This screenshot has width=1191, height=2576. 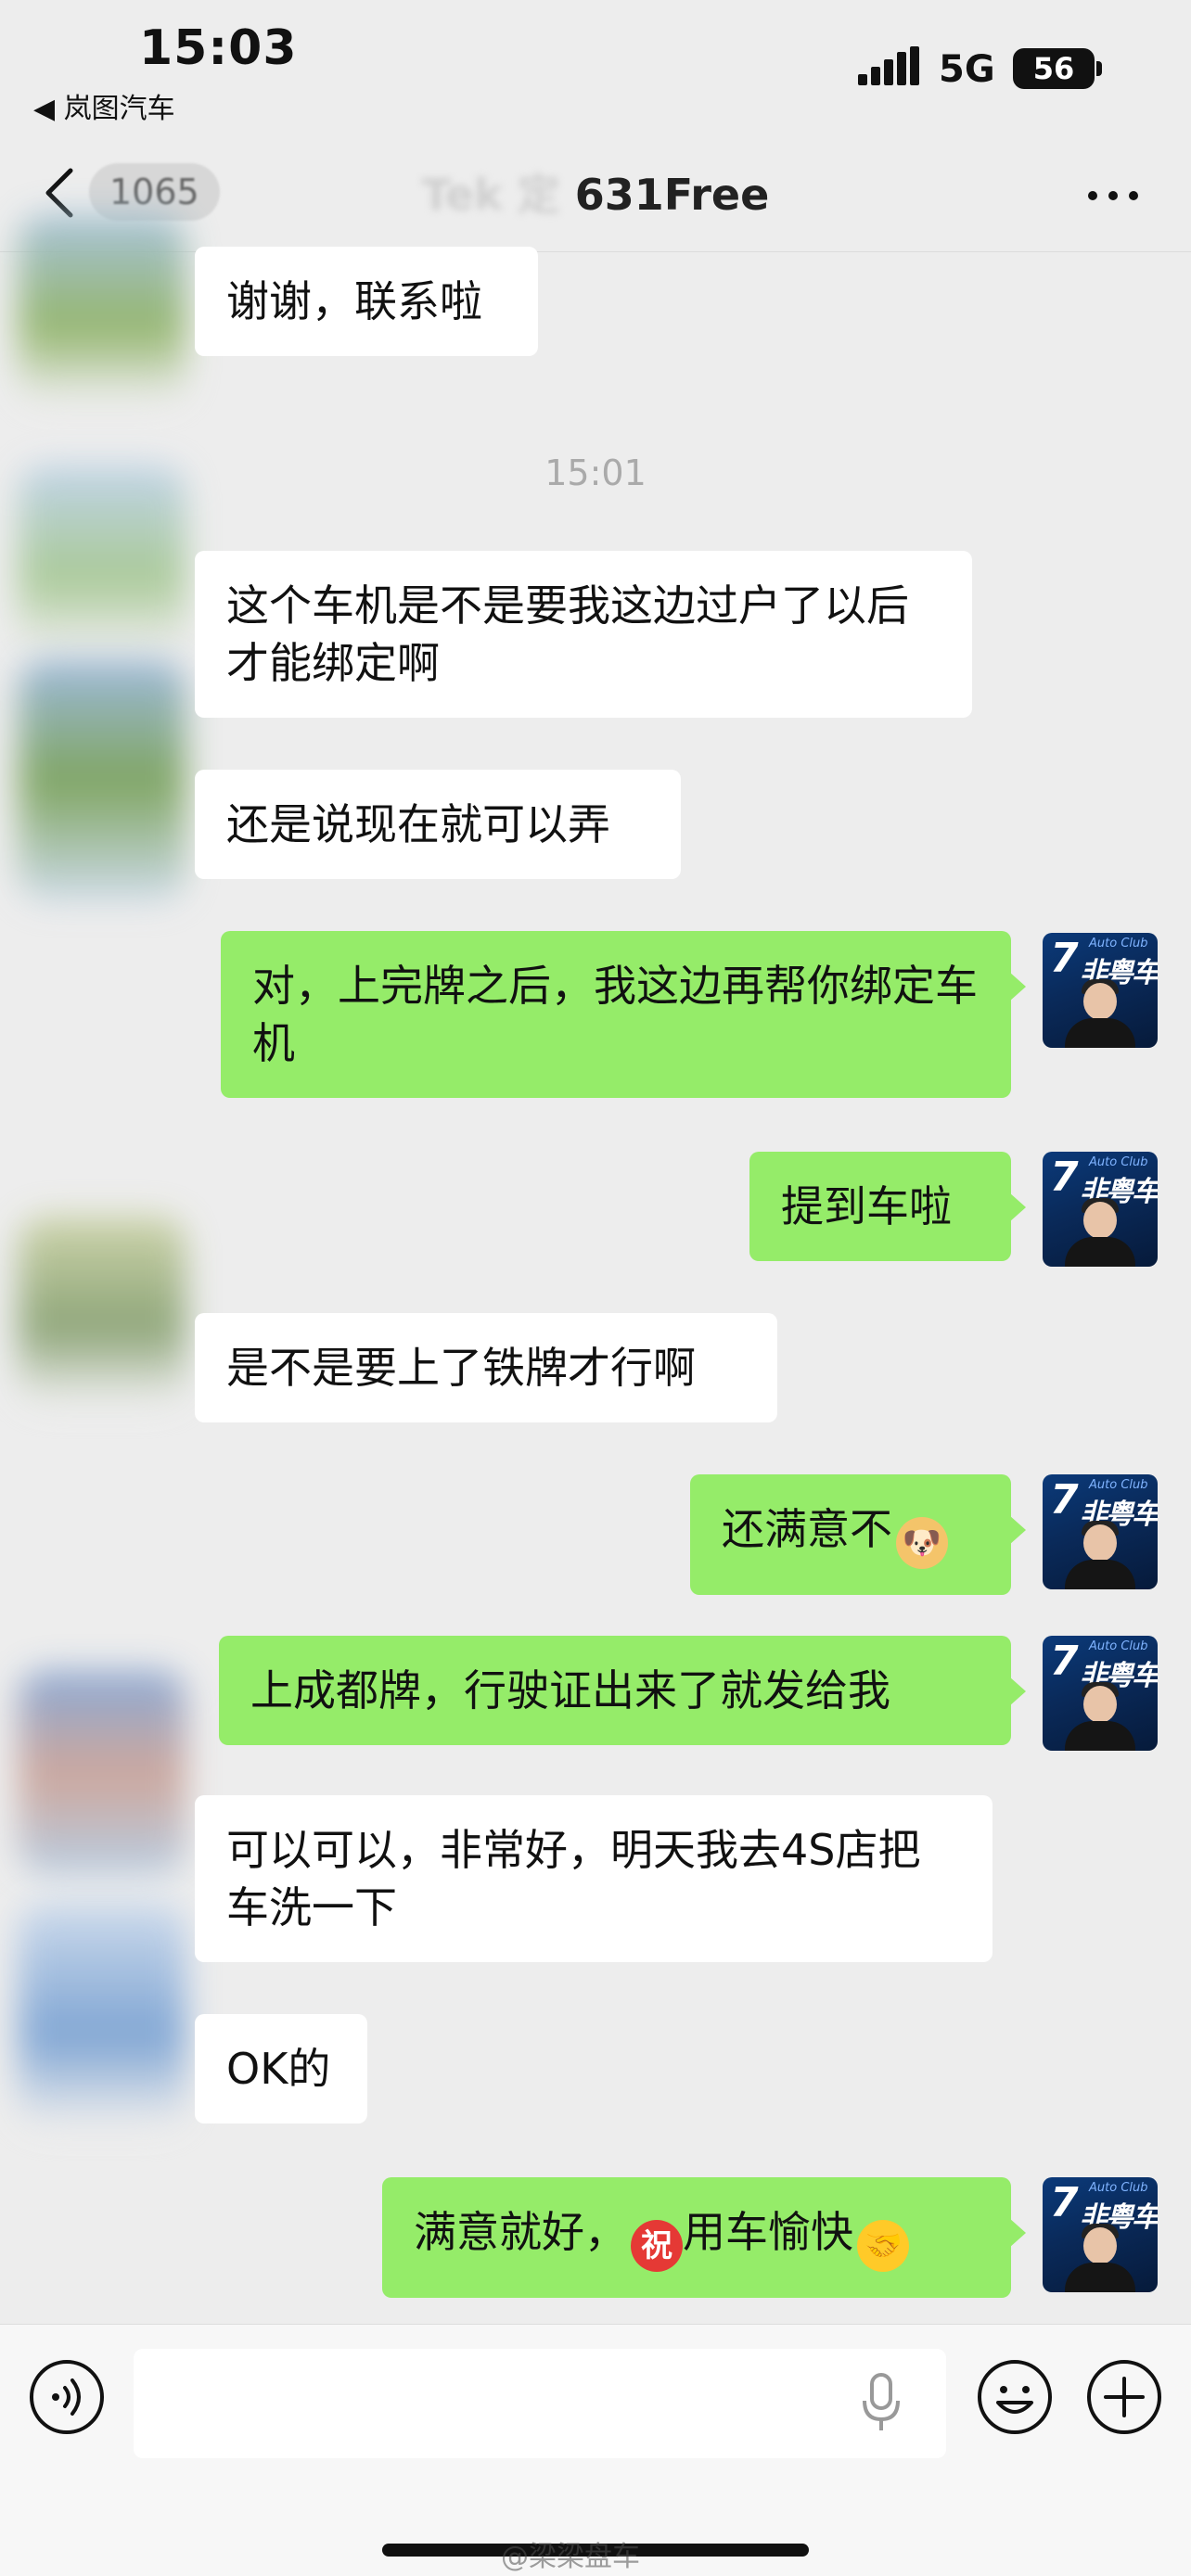 I want to click on signal-icon, so click(x=888, y=66).